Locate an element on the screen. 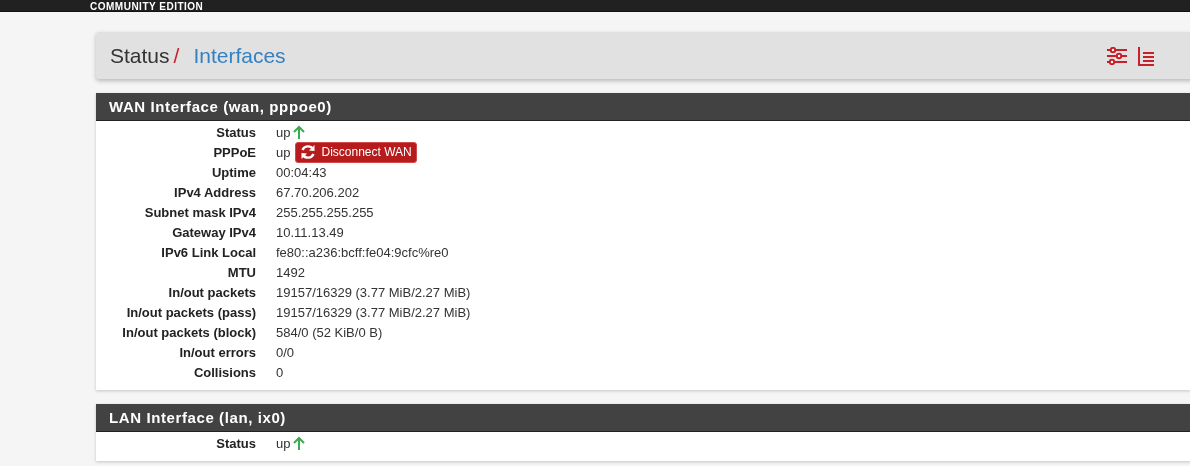  field-value: 0/0 is located at coordinates (285, 352).